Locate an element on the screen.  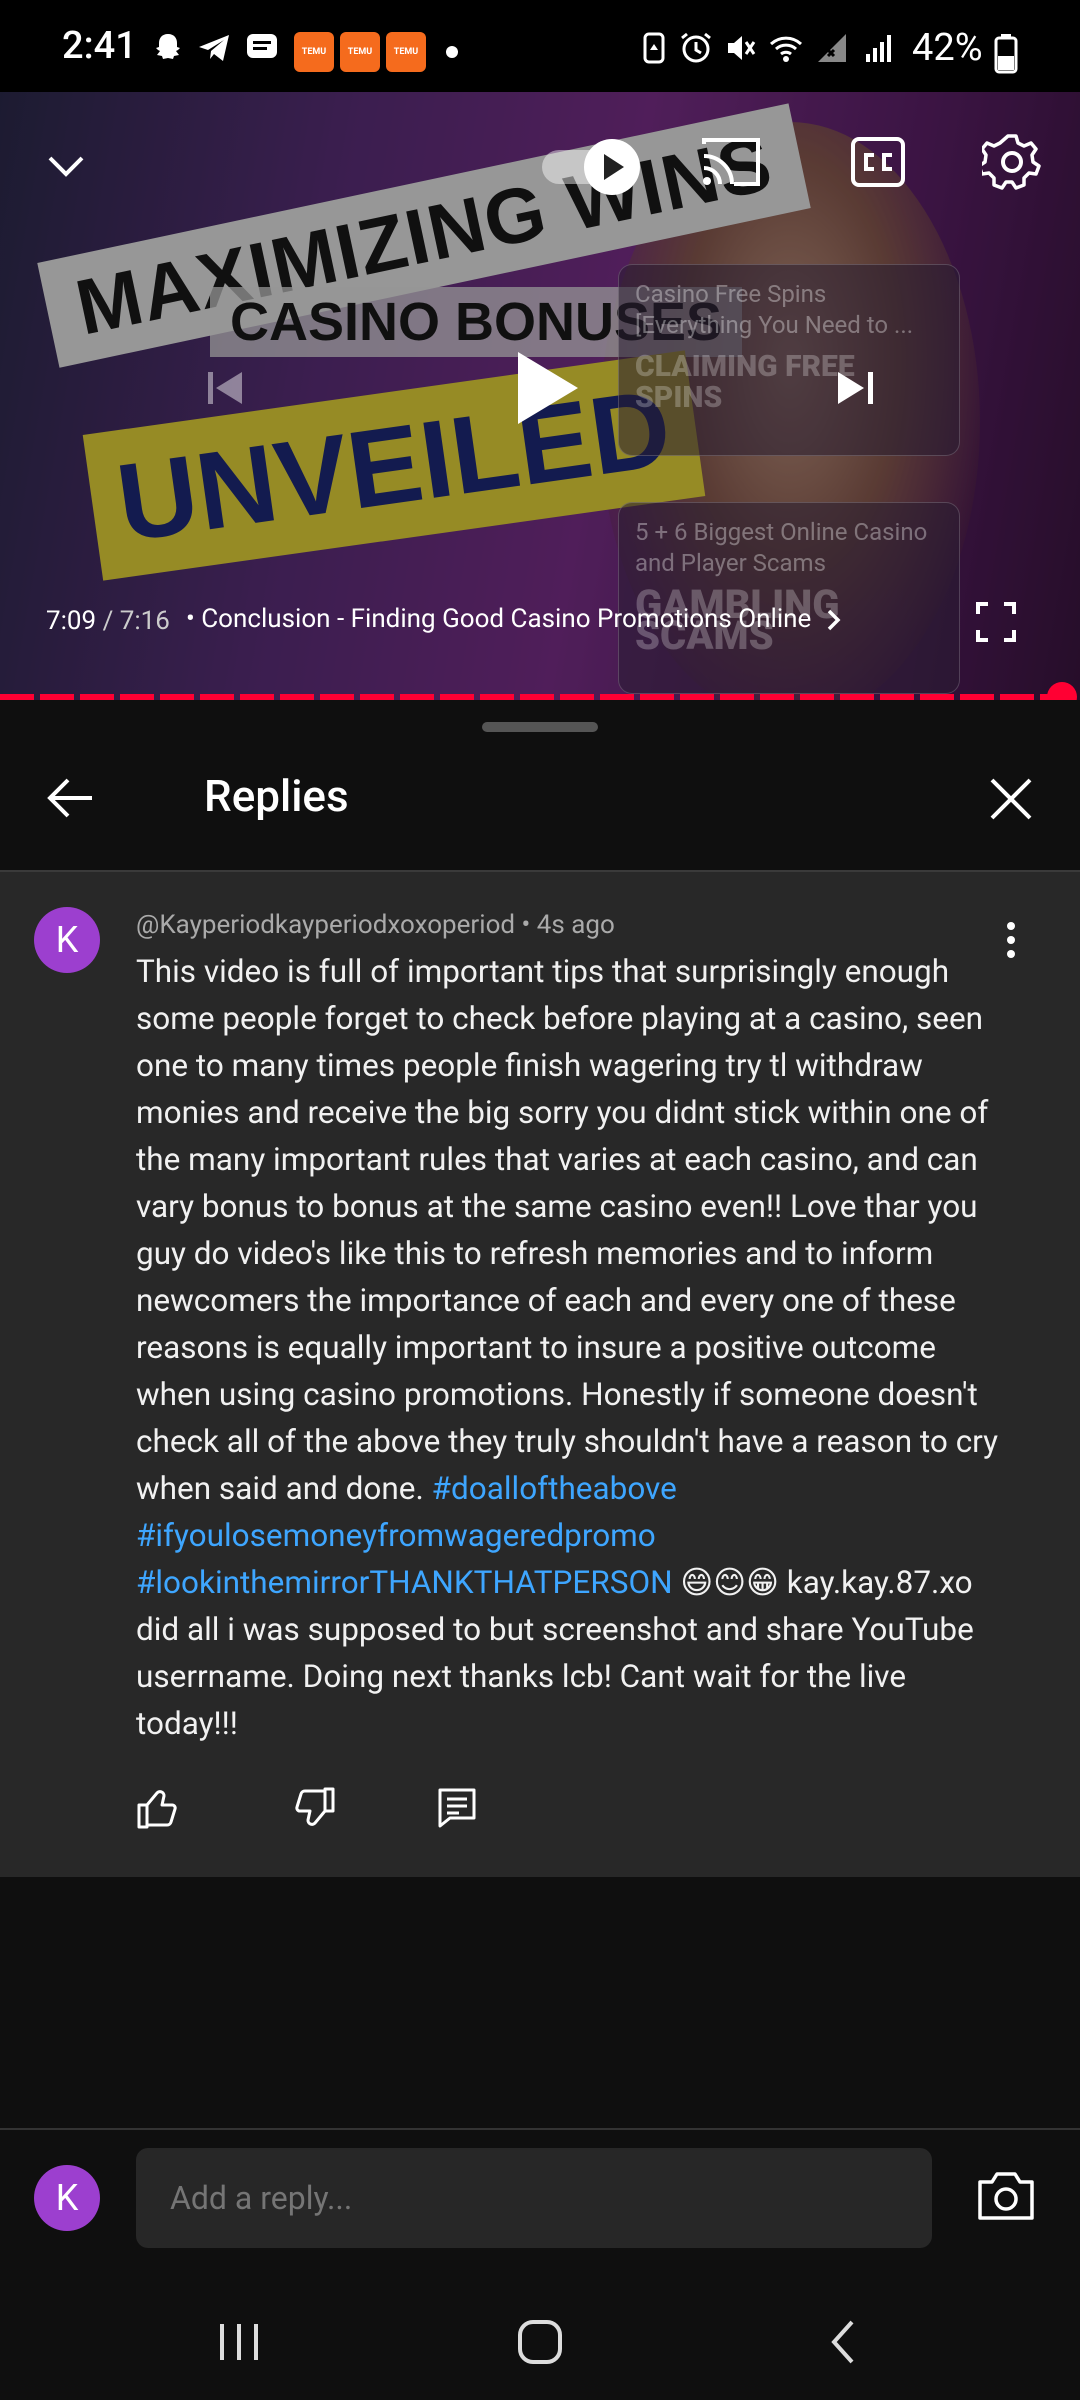
close-button is located at coordinates (1011, 799).